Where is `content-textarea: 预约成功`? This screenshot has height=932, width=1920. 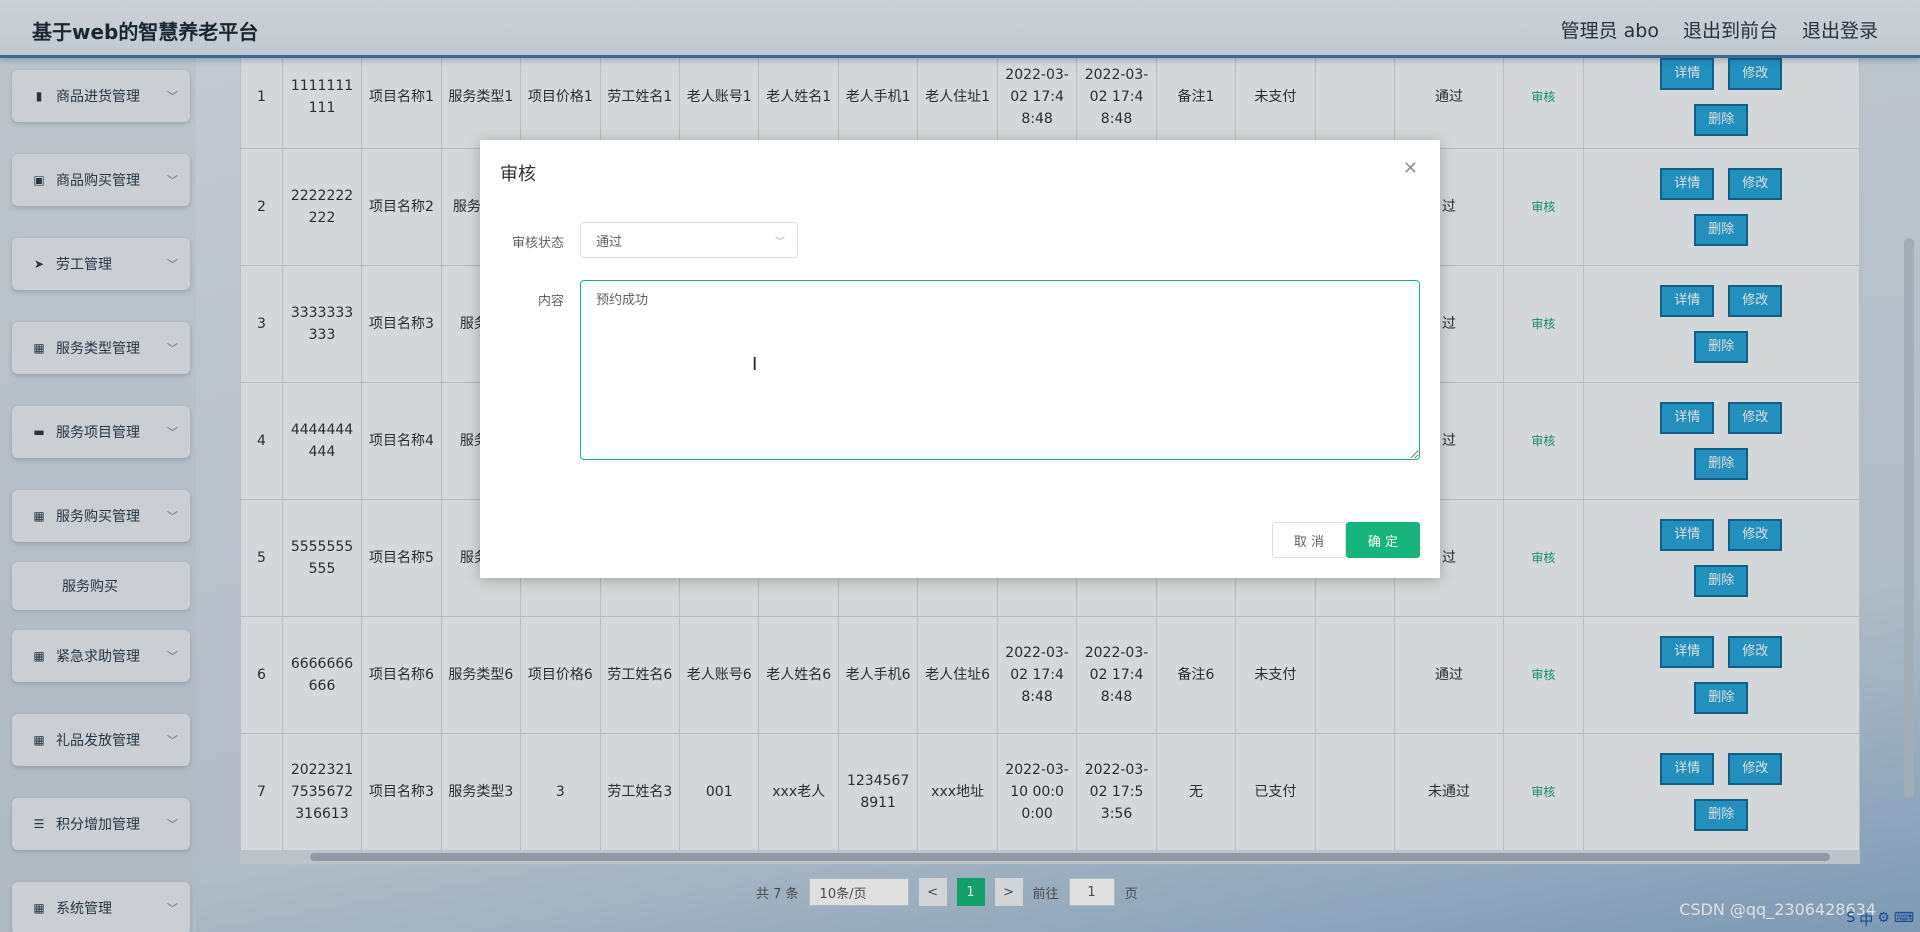 content-textarea: 预约成功 is located at coordinates (1000, 370).